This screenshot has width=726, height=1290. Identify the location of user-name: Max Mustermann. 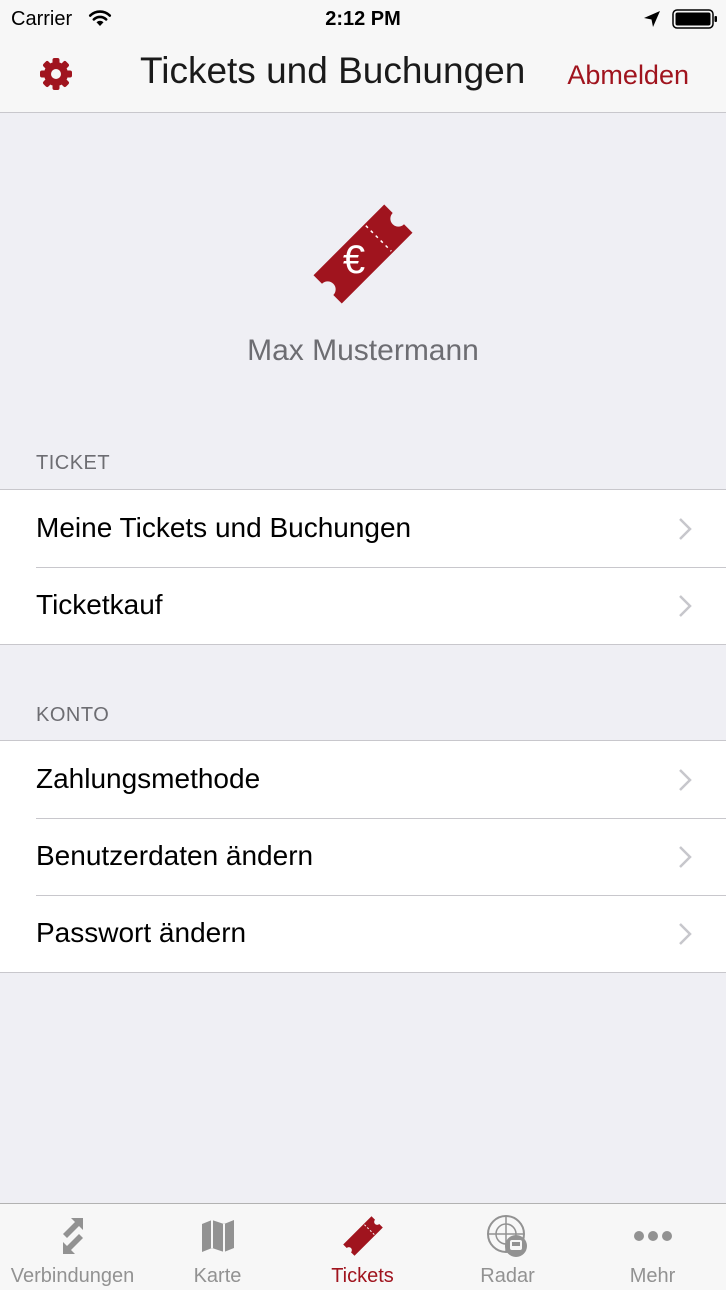
(363, 350).